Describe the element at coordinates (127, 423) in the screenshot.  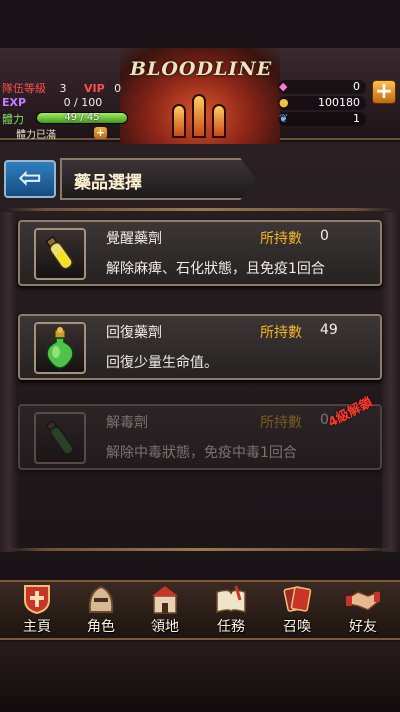
I see `item-name: 解毒劑` at that location.